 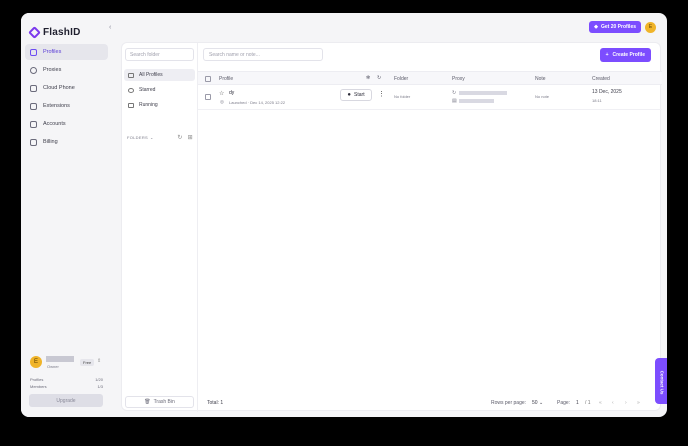 What do you see at coordinates (600, 403) in the screenshot?
I see `first-page-icon: «` at bounding box center [600, 403].